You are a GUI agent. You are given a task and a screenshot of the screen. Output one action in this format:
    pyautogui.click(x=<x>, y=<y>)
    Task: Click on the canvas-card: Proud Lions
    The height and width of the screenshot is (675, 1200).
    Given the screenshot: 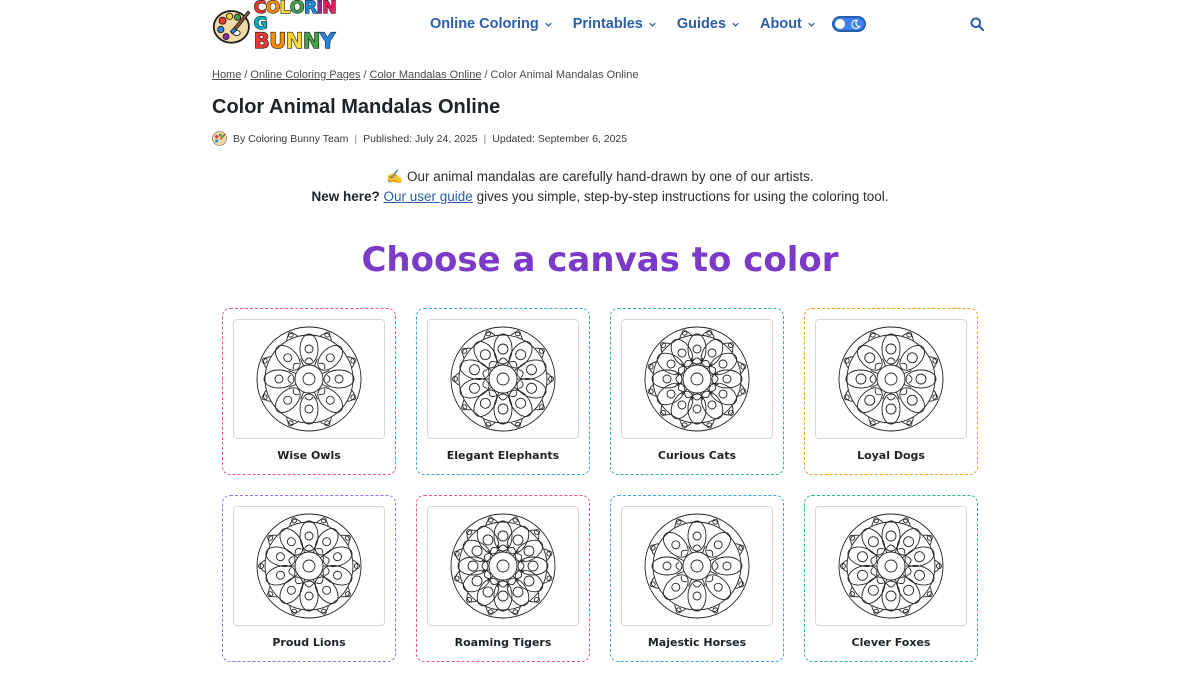 What is the action you would take?
    pyautogui.click(x=309, y=578)
    